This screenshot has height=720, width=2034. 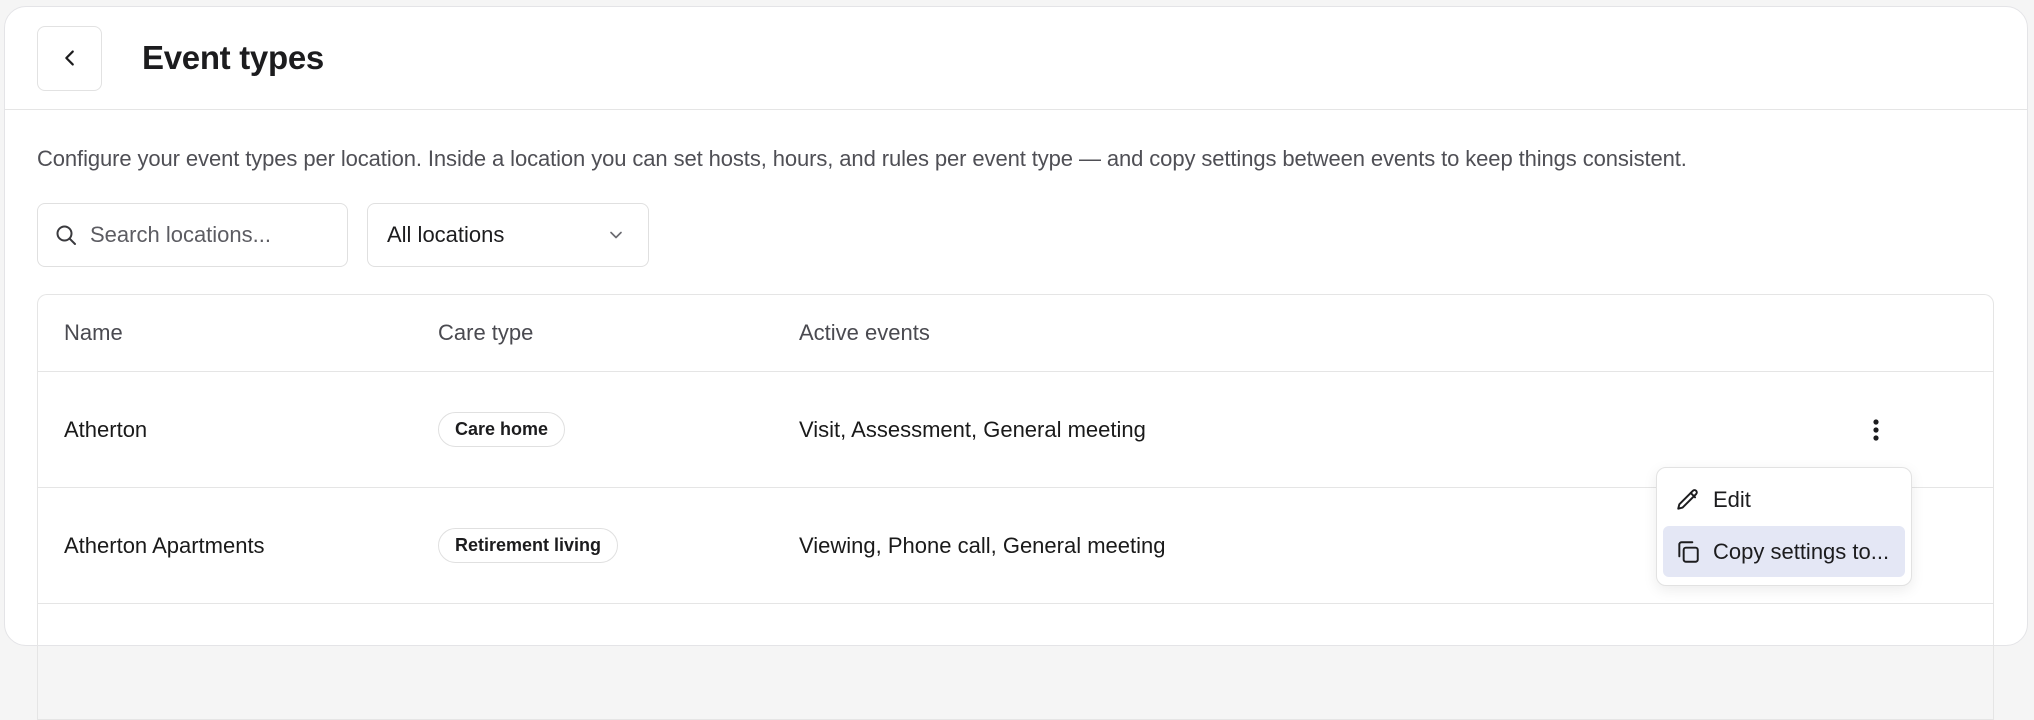 What do you see at coordinates (1688, 551) in the screenshot?
I see `copy-icon` at bounding box center [1688, 551].